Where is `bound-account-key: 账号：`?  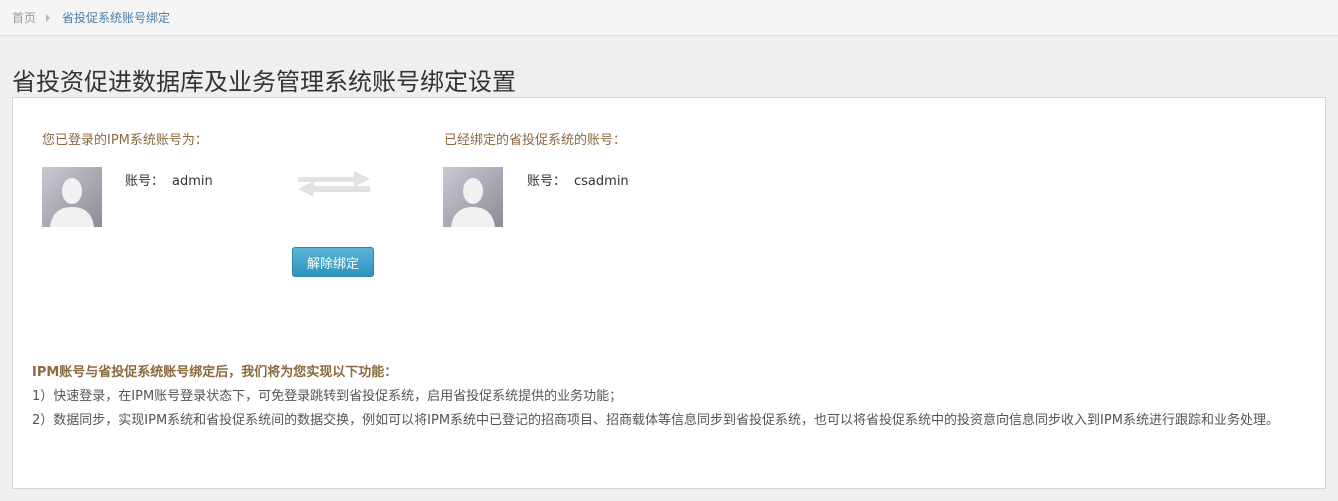
bound-account-key: 账号： is located at coordinates (547, 181).